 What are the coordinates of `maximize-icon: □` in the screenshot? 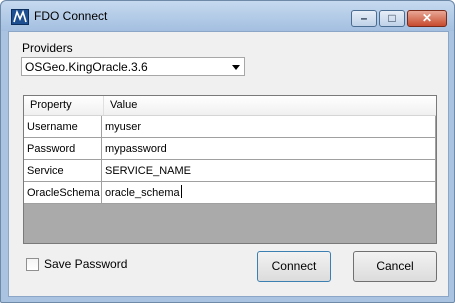 It's located at (392, 18).